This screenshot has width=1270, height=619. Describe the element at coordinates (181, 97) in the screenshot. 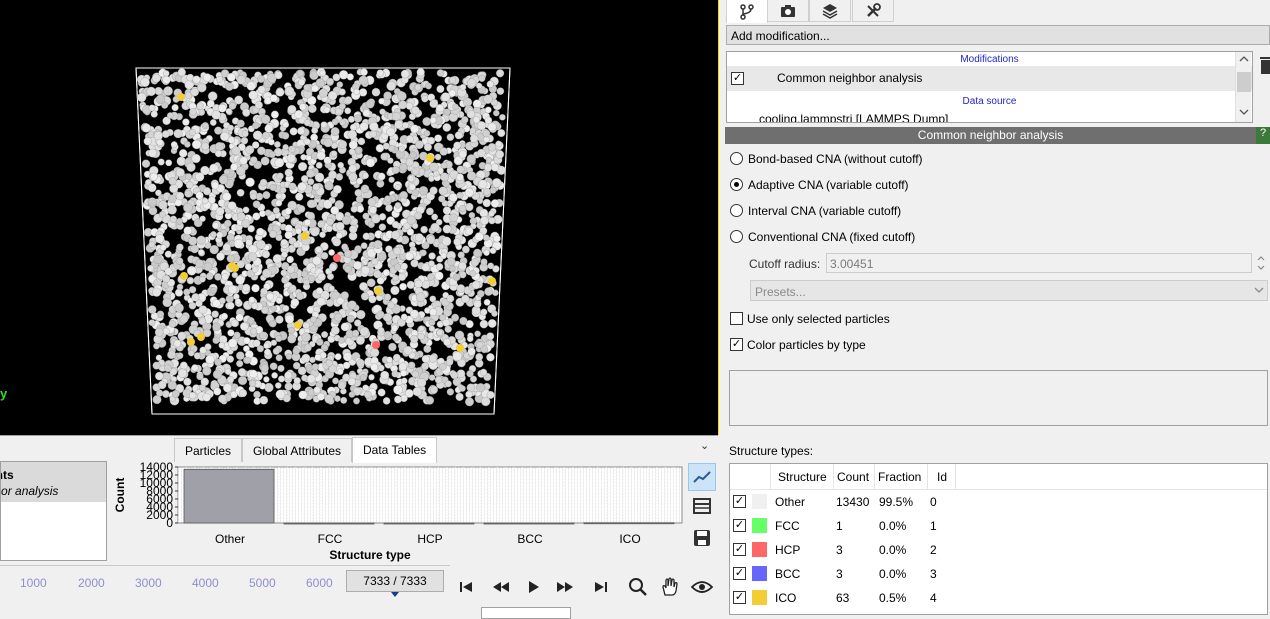

I see `particle-highlighted` at that location.